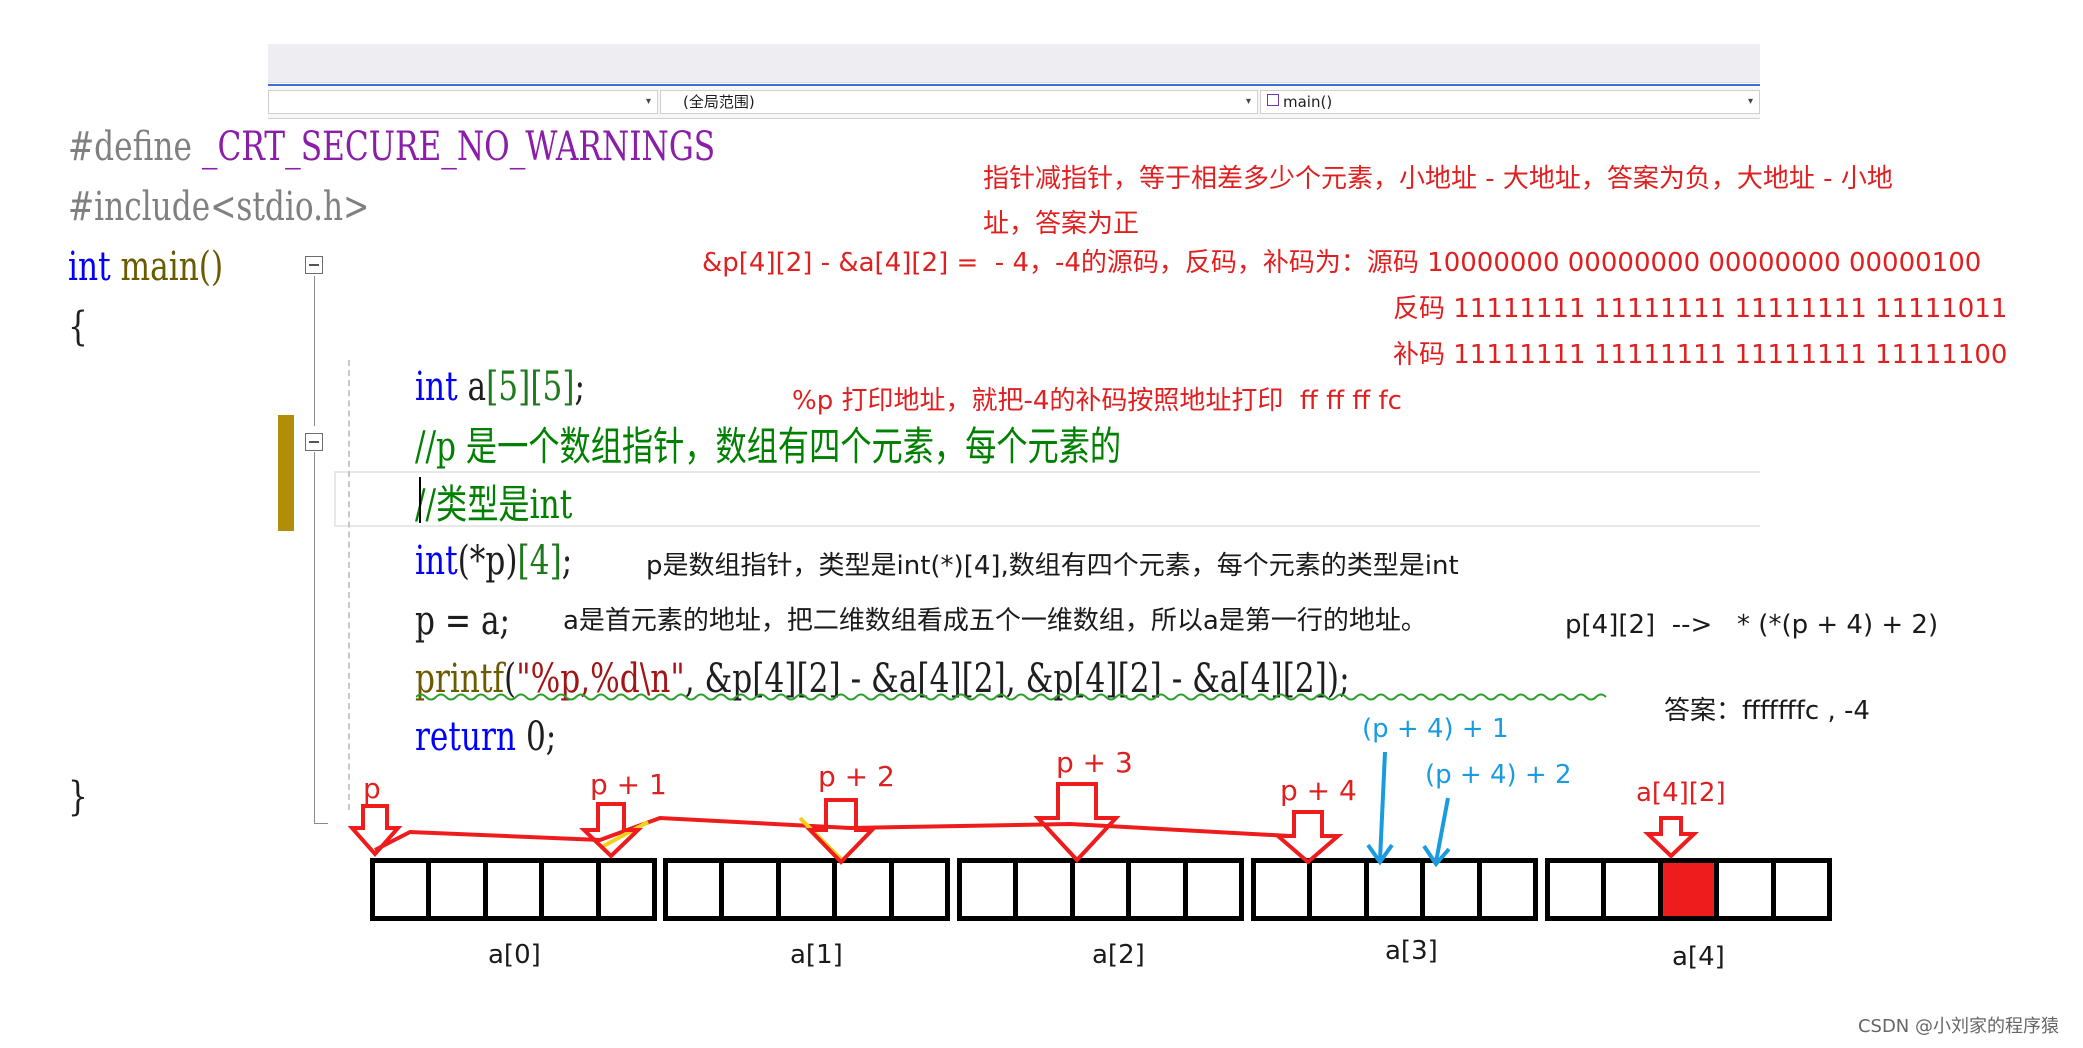 Image resolution: width=2083 pixels, height=1048 pixels. What do you see at coordinates (375, 831) in the screenshot?
I see `arrow-p` at bounding box center [375, 831].